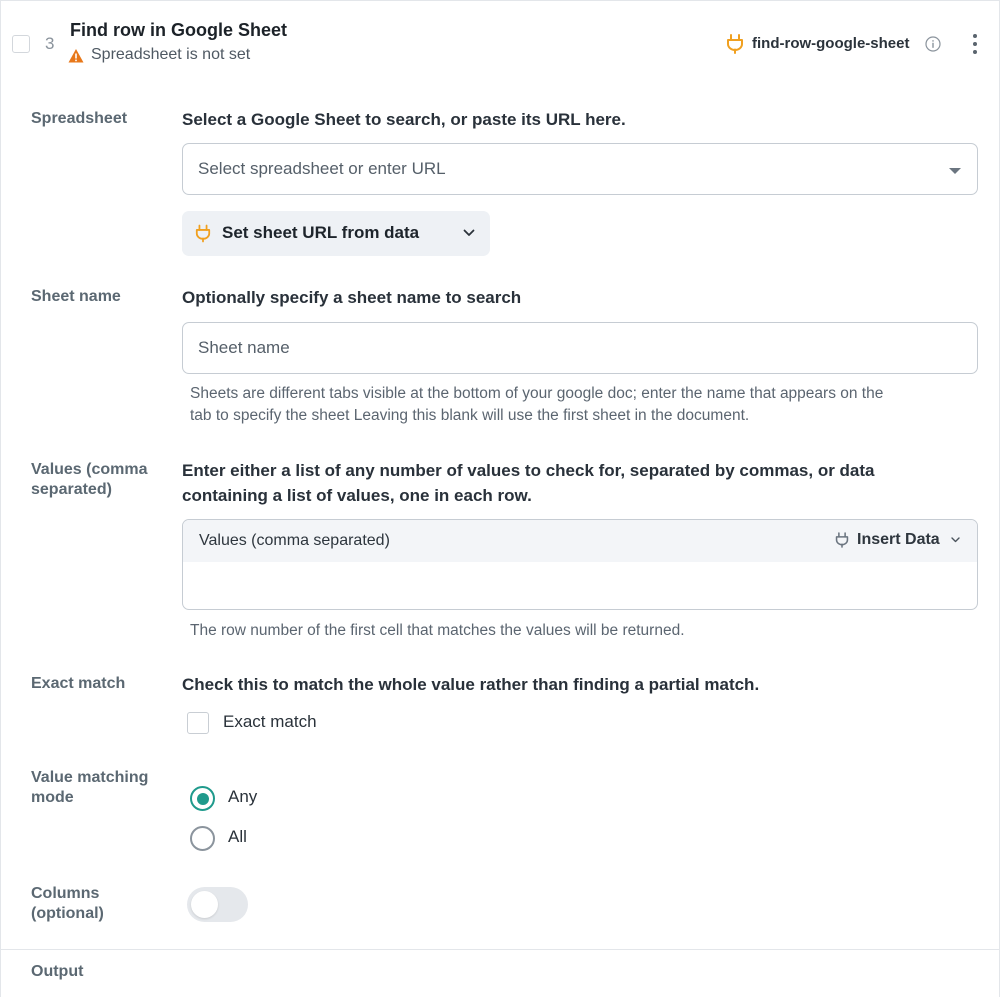 The height and width of the screenshot is (997, 1000). Describe the element at coordinates (270, 722) in the screenshot. I see `exact-match-checkbox-label: Exact match` at that location.